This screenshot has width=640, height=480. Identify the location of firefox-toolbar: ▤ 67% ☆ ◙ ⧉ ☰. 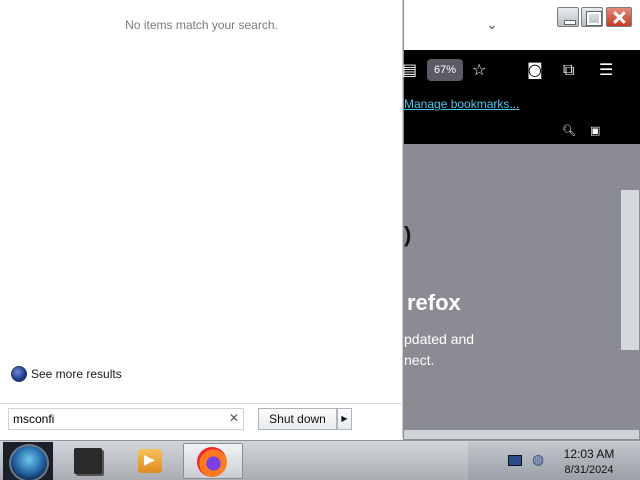
(521, 71).